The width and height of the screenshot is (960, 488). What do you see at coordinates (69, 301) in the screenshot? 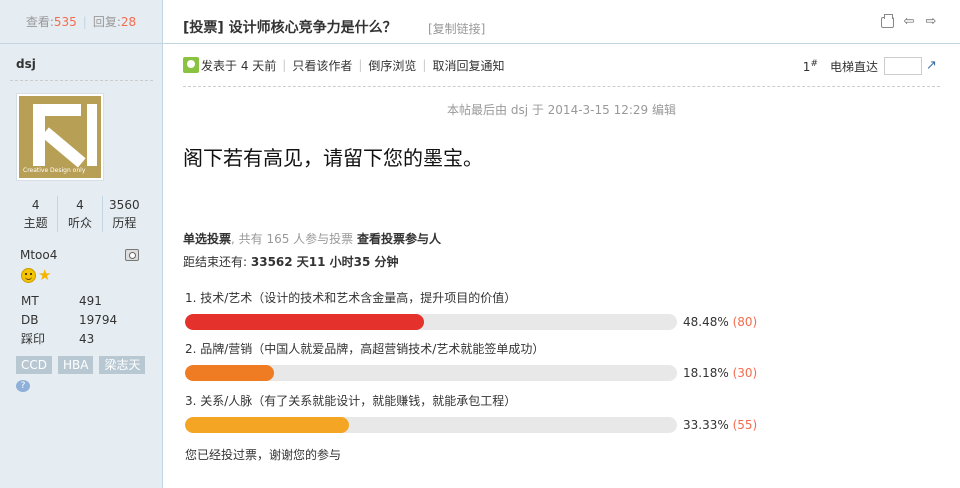
I see `profile-row: MT 491` at bounding box center [69, 301].